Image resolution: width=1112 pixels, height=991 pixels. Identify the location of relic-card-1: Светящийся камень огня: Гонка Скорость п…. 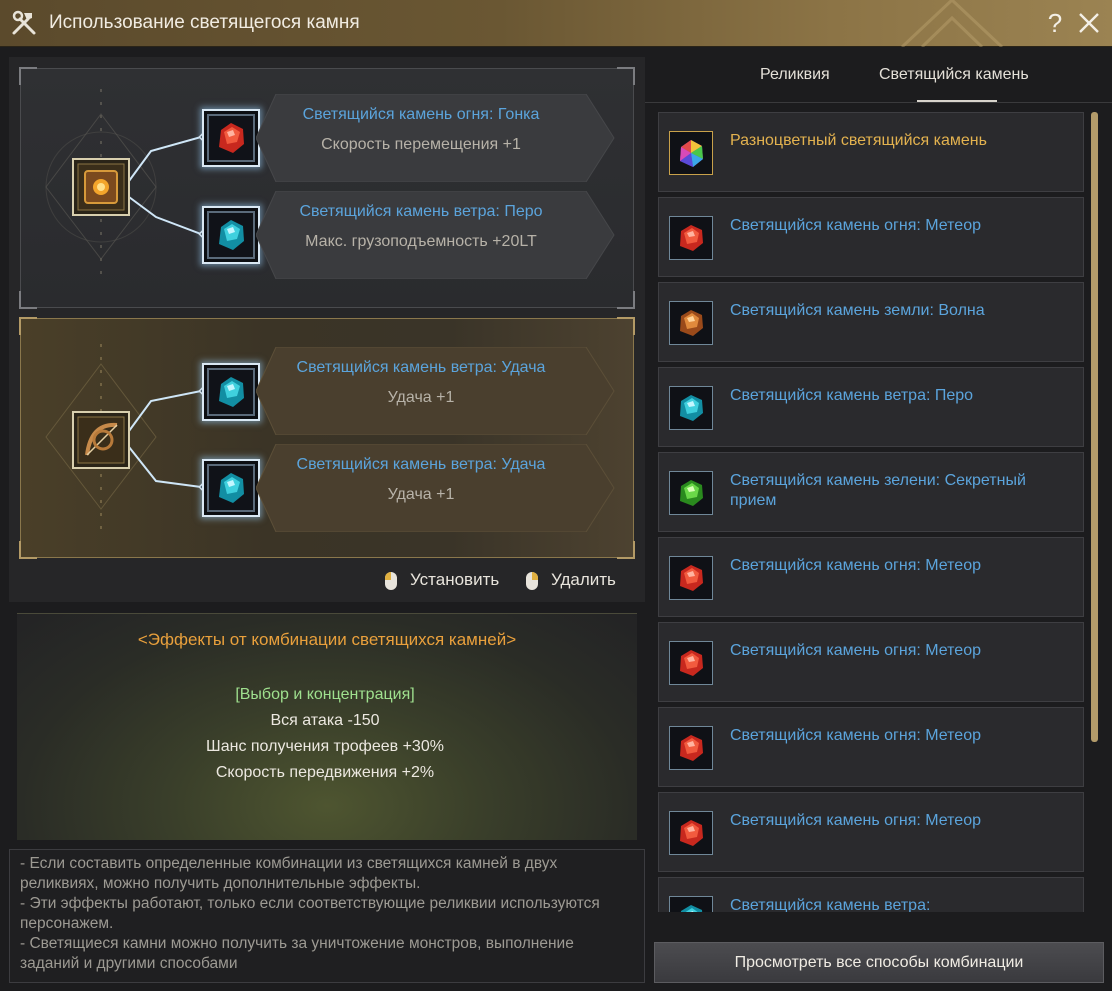
(327, 188).